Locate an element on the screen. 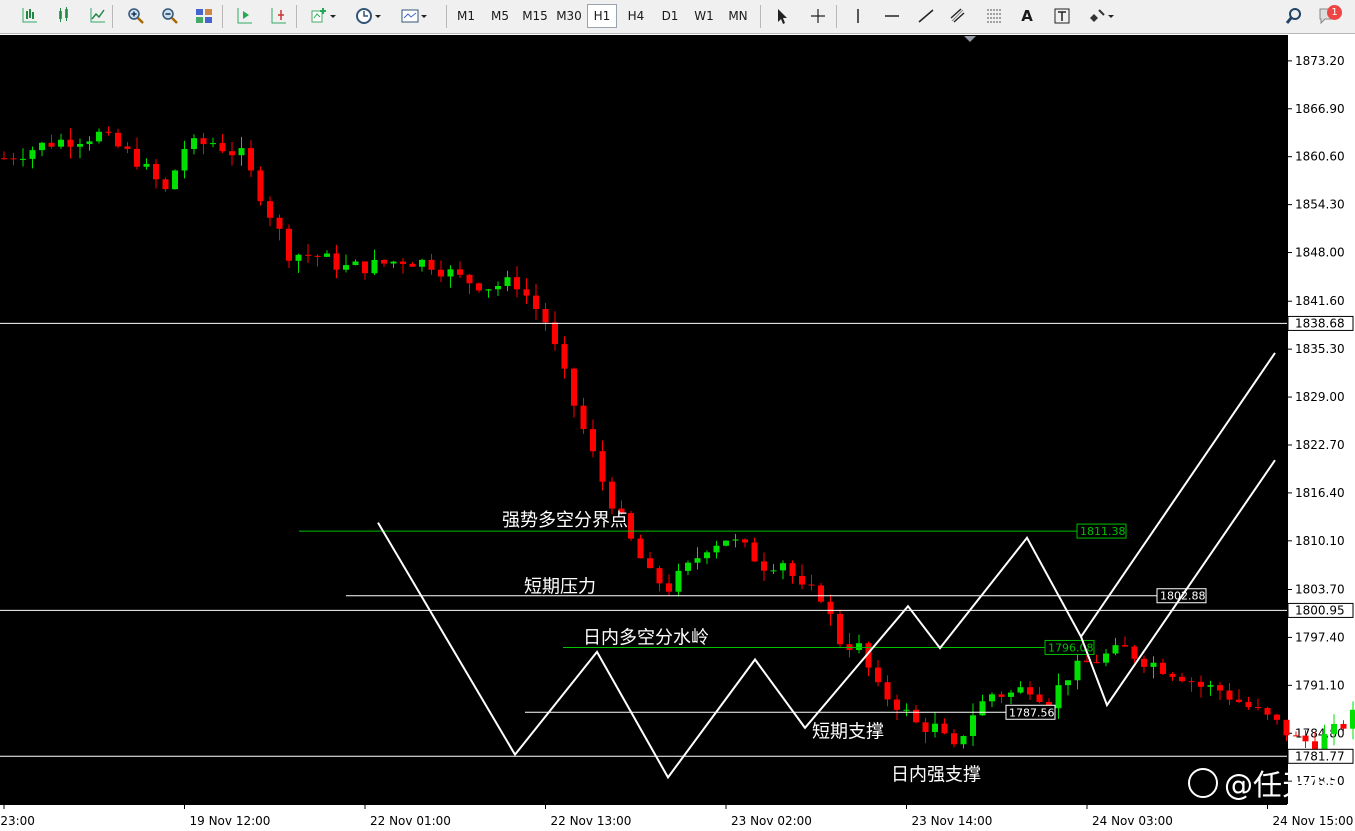  text-icon: A is located at coordinates (1027, 16).